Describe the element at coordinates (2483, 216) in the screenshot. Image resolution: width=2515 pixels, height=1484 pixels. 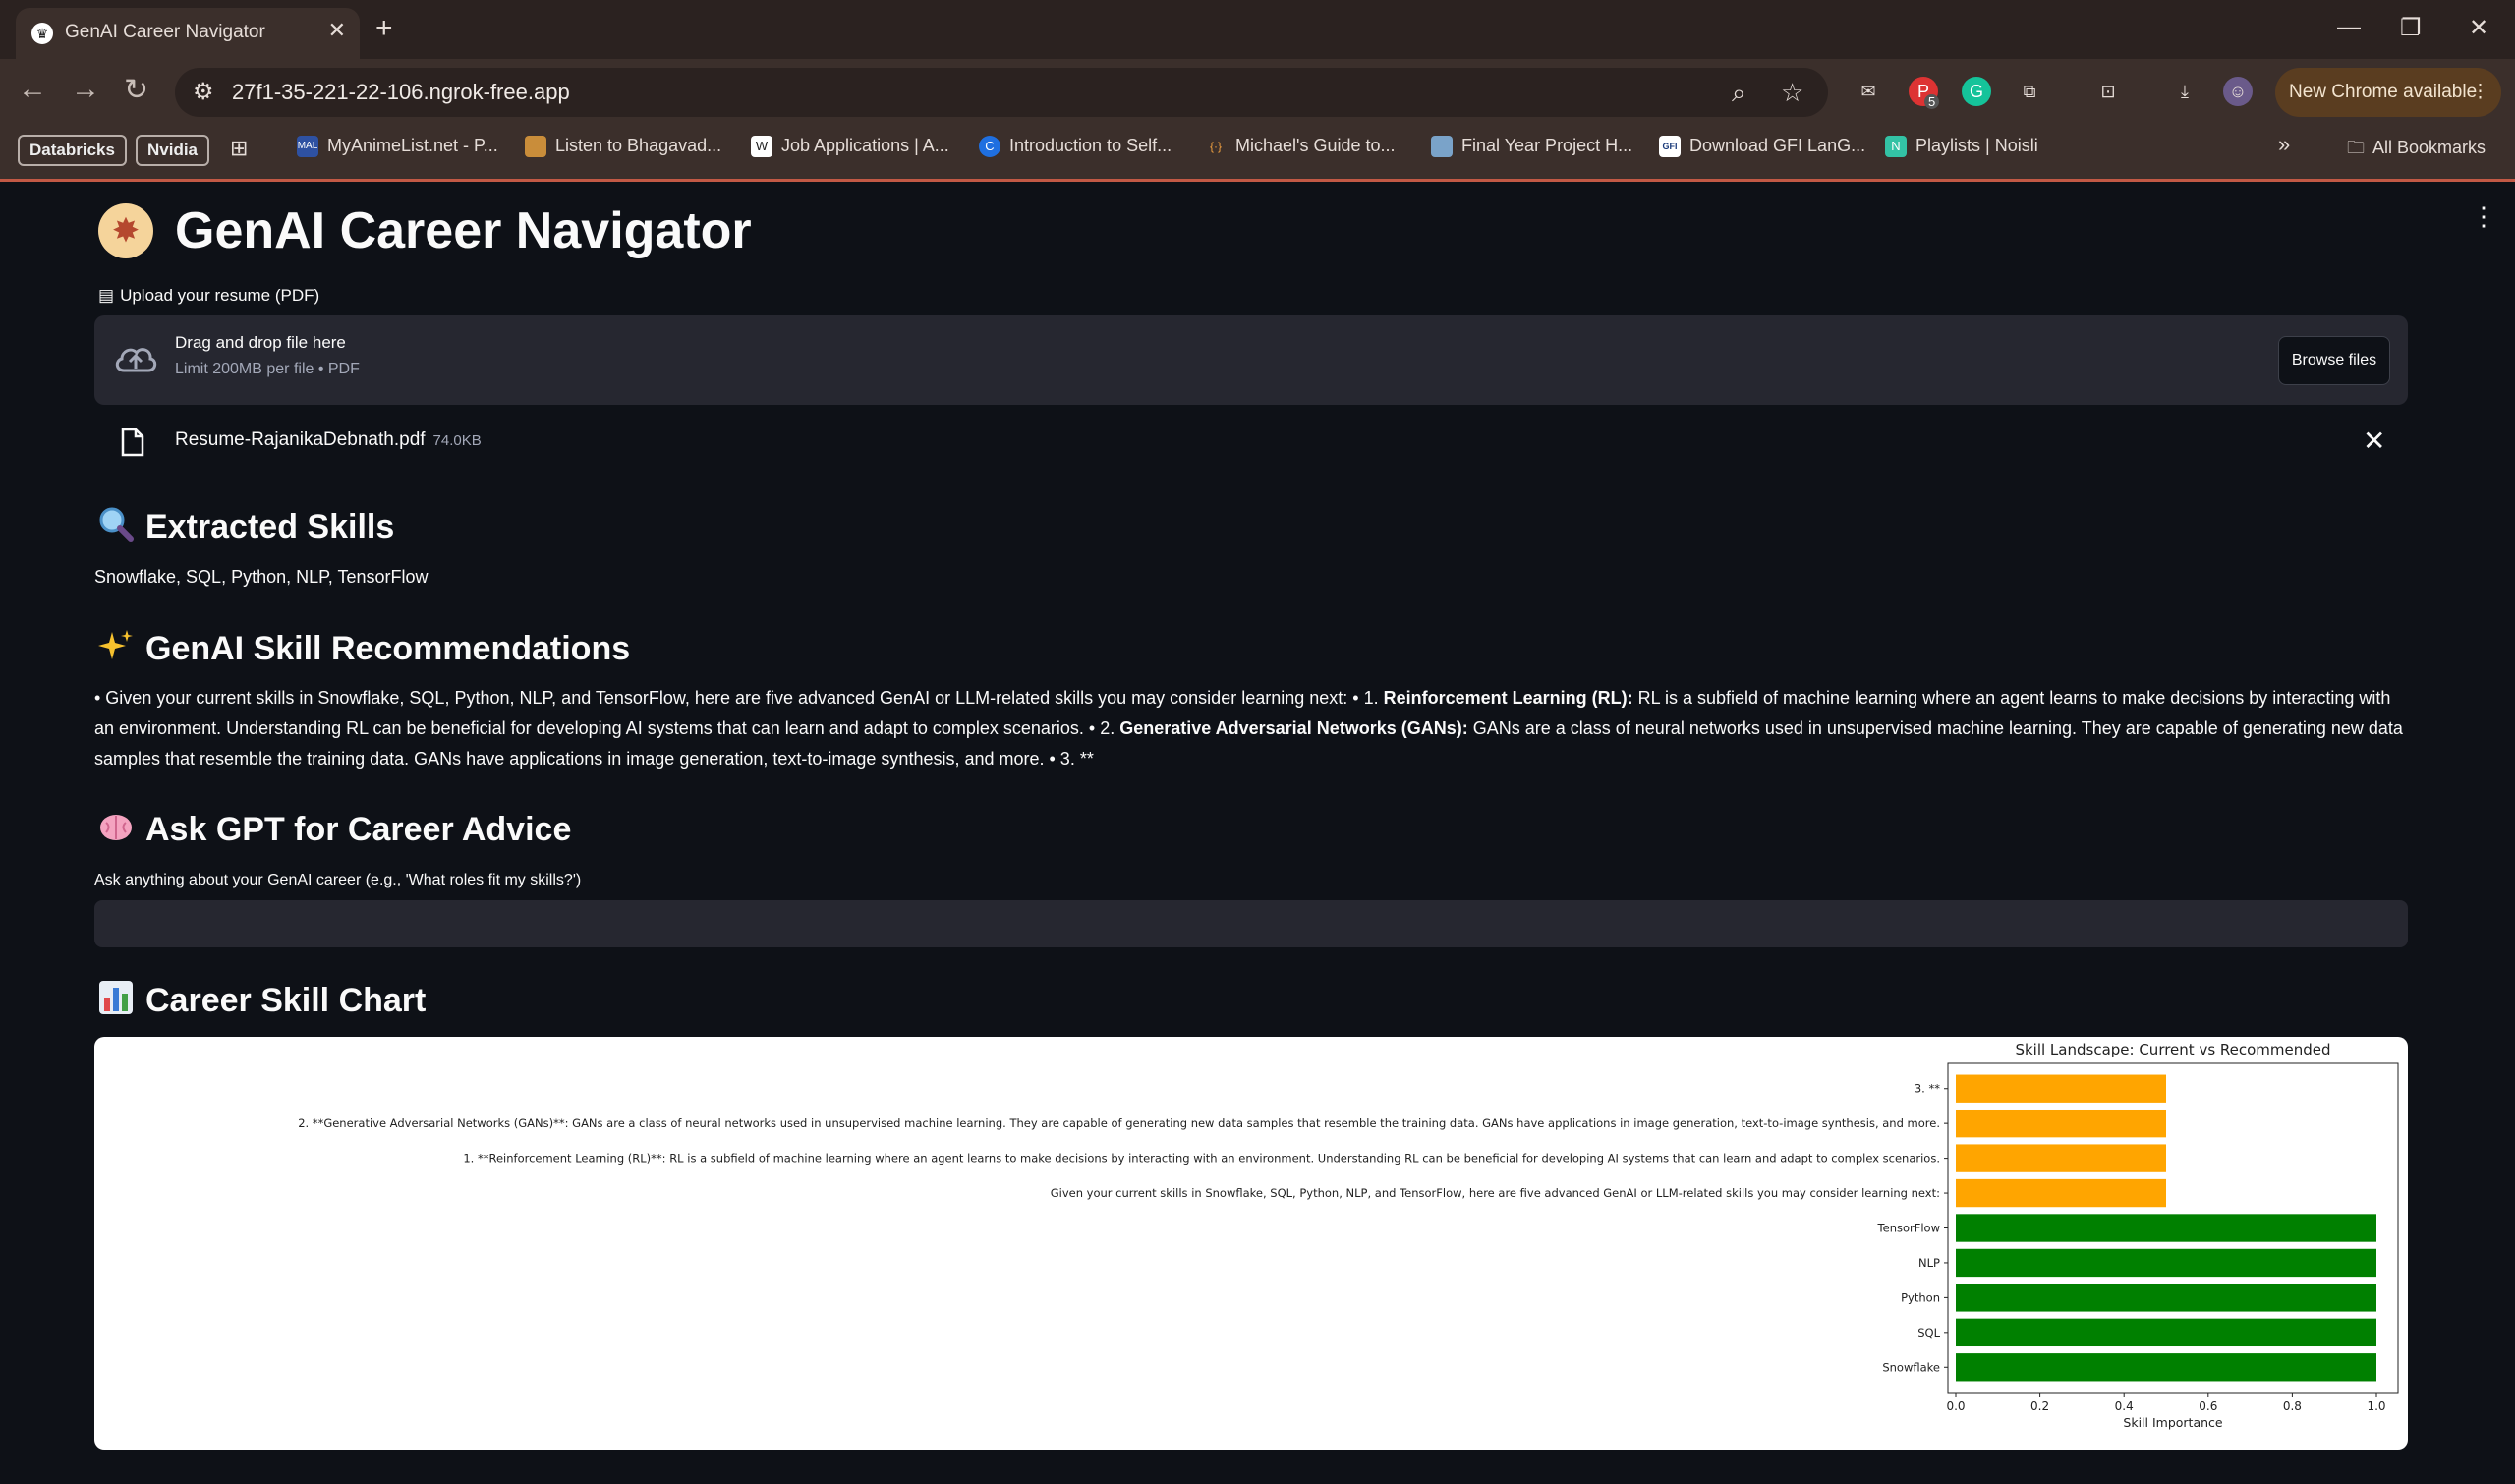
I see `app-menu-icon: ⋮` at that location.